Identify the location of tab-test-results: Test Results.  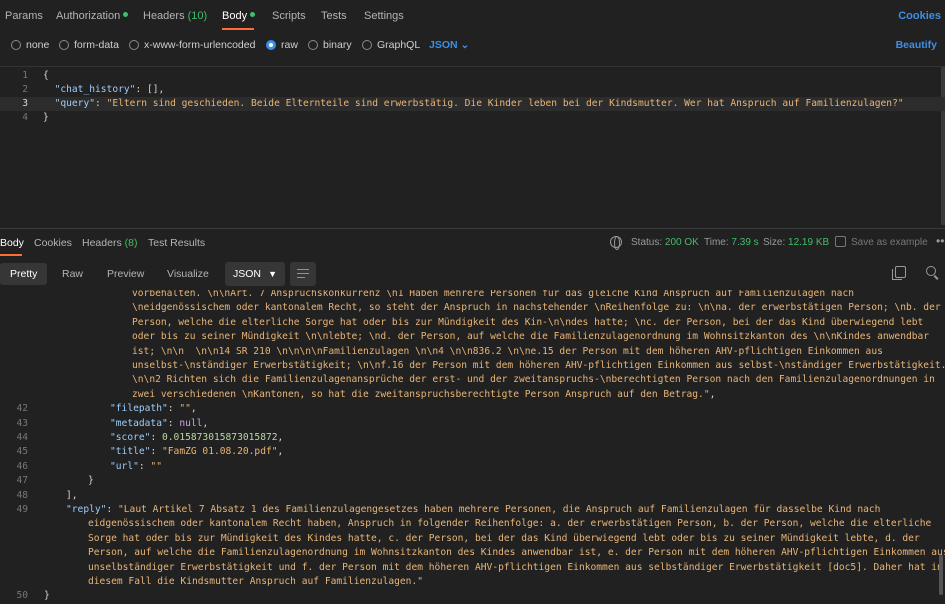
(176, 243).